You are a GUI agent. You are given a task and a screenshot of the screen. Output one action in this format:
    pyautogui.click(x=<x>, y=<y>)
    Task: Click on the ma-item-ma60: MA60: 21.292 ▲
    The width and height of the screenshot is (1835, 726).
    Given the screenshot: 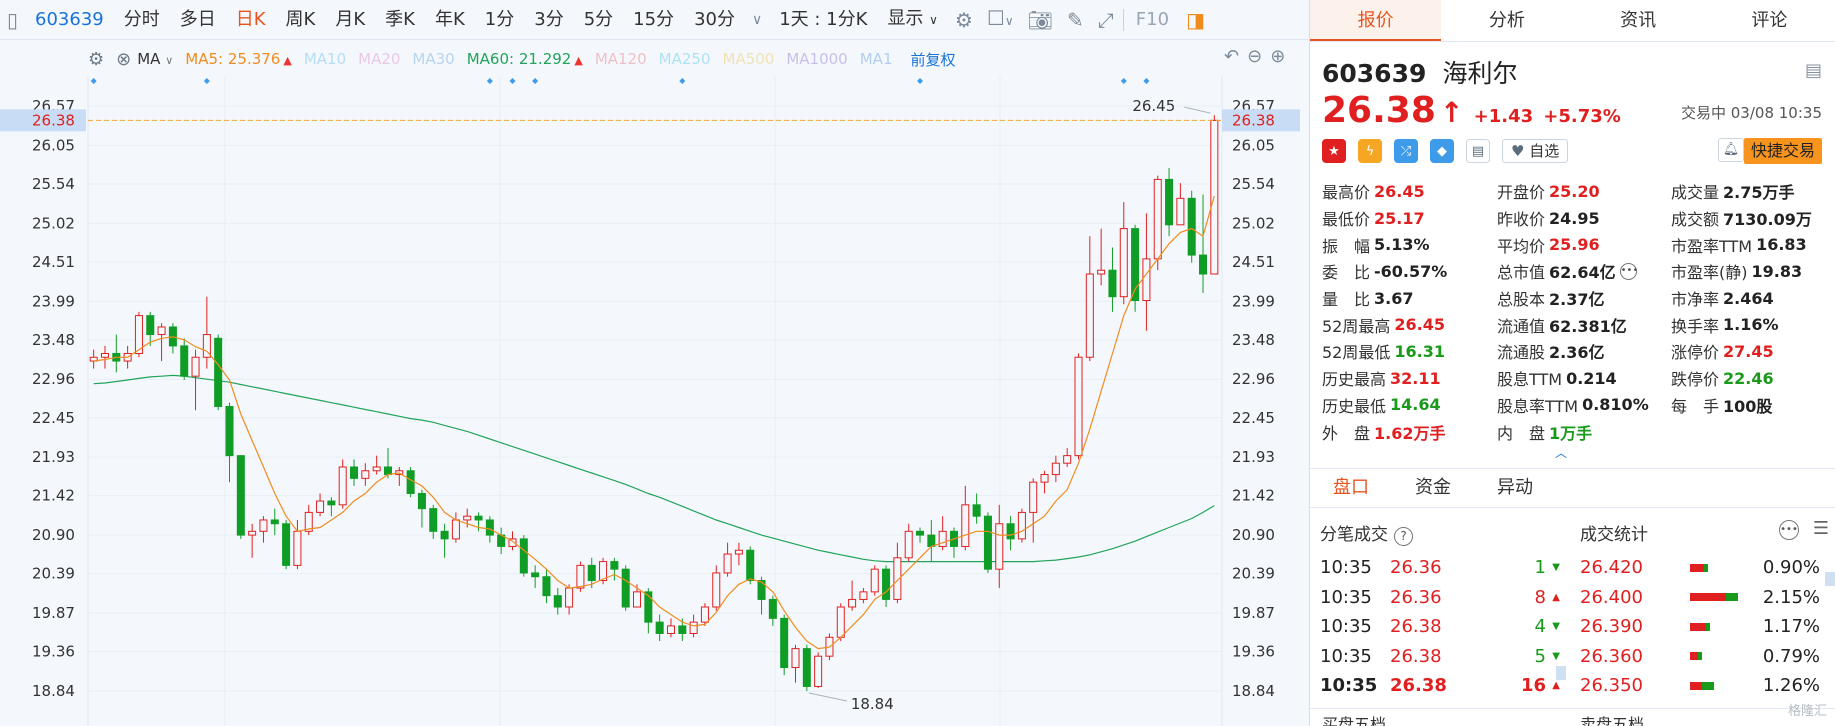 What is the action you would take?
    pyautogui.click(x=525, y=59)
    